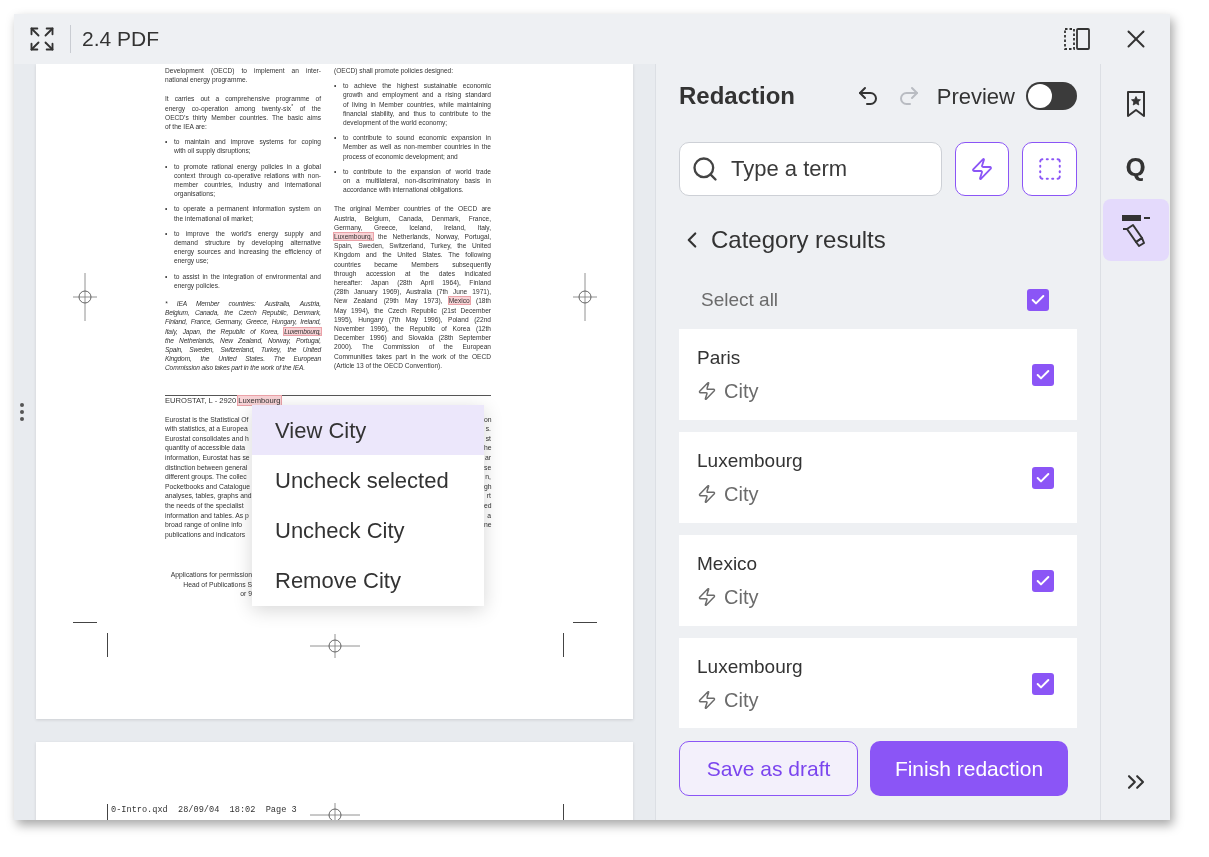  Describe the element at coordinates (204, 810) in the screenshot. I see `file-slug-text: 0-Intro.qxd 28/09/04 18:02 Page 3` at that location.